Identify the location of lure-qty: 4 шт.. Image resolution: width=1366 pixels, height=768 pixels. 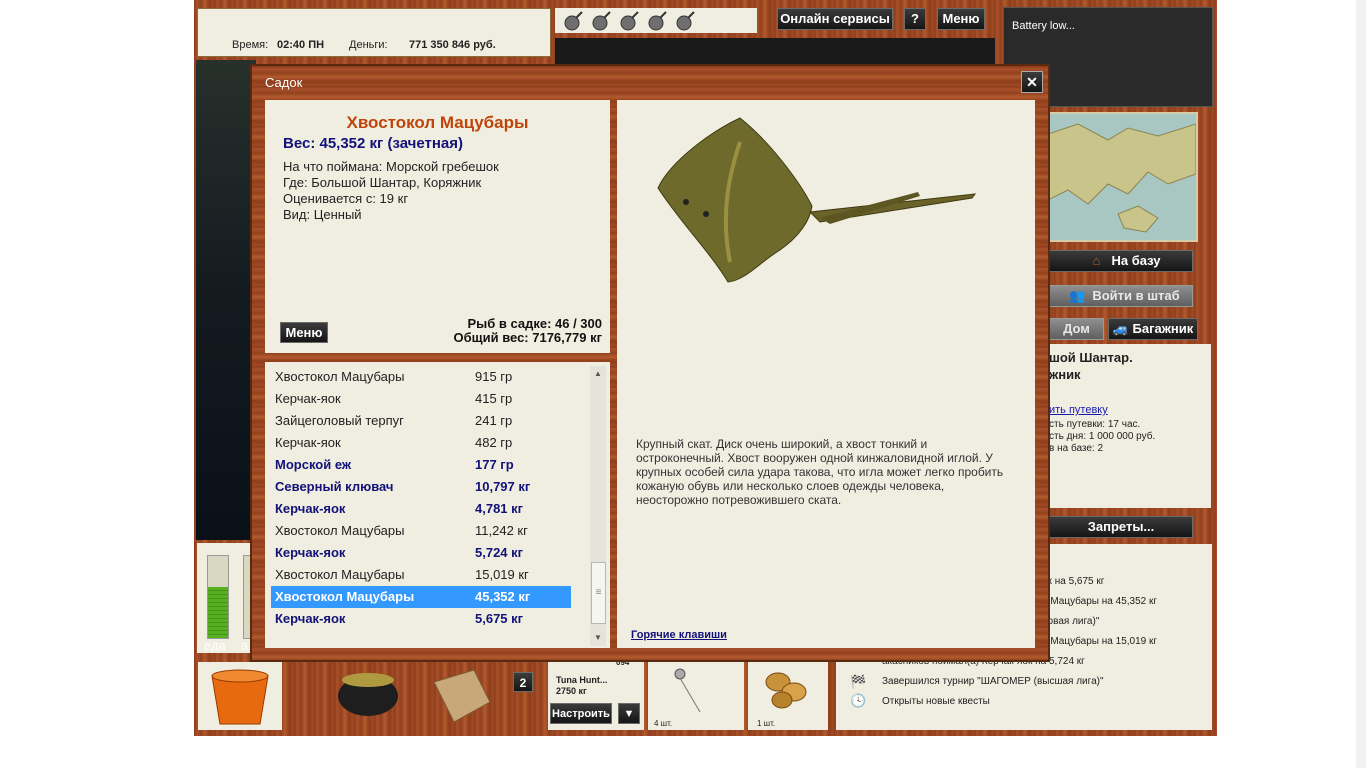
(663, 723).